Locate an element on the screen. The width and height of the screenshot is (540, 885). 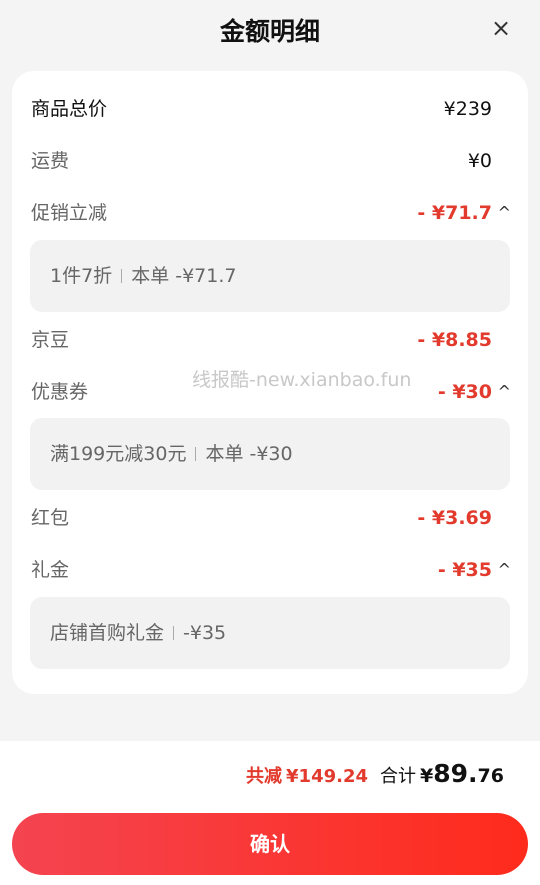
shipping-row: 运费 ¥0 is located at coordinates (270, 161).